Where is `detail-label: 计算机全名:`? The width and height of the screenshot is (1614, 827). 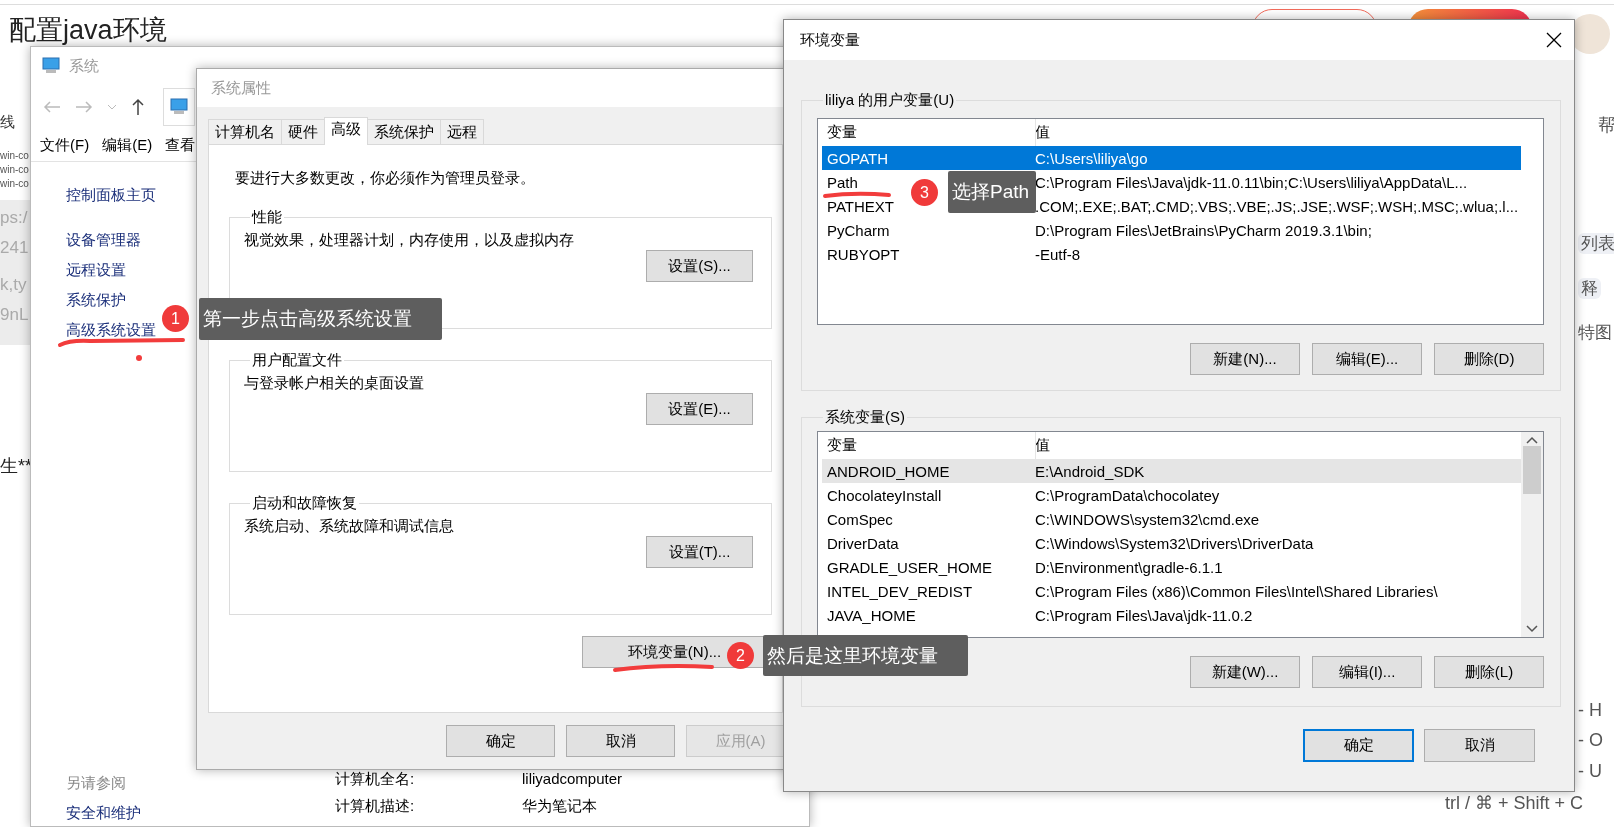 detail-label: 计算机全名: is located at coordinates (375, 779).